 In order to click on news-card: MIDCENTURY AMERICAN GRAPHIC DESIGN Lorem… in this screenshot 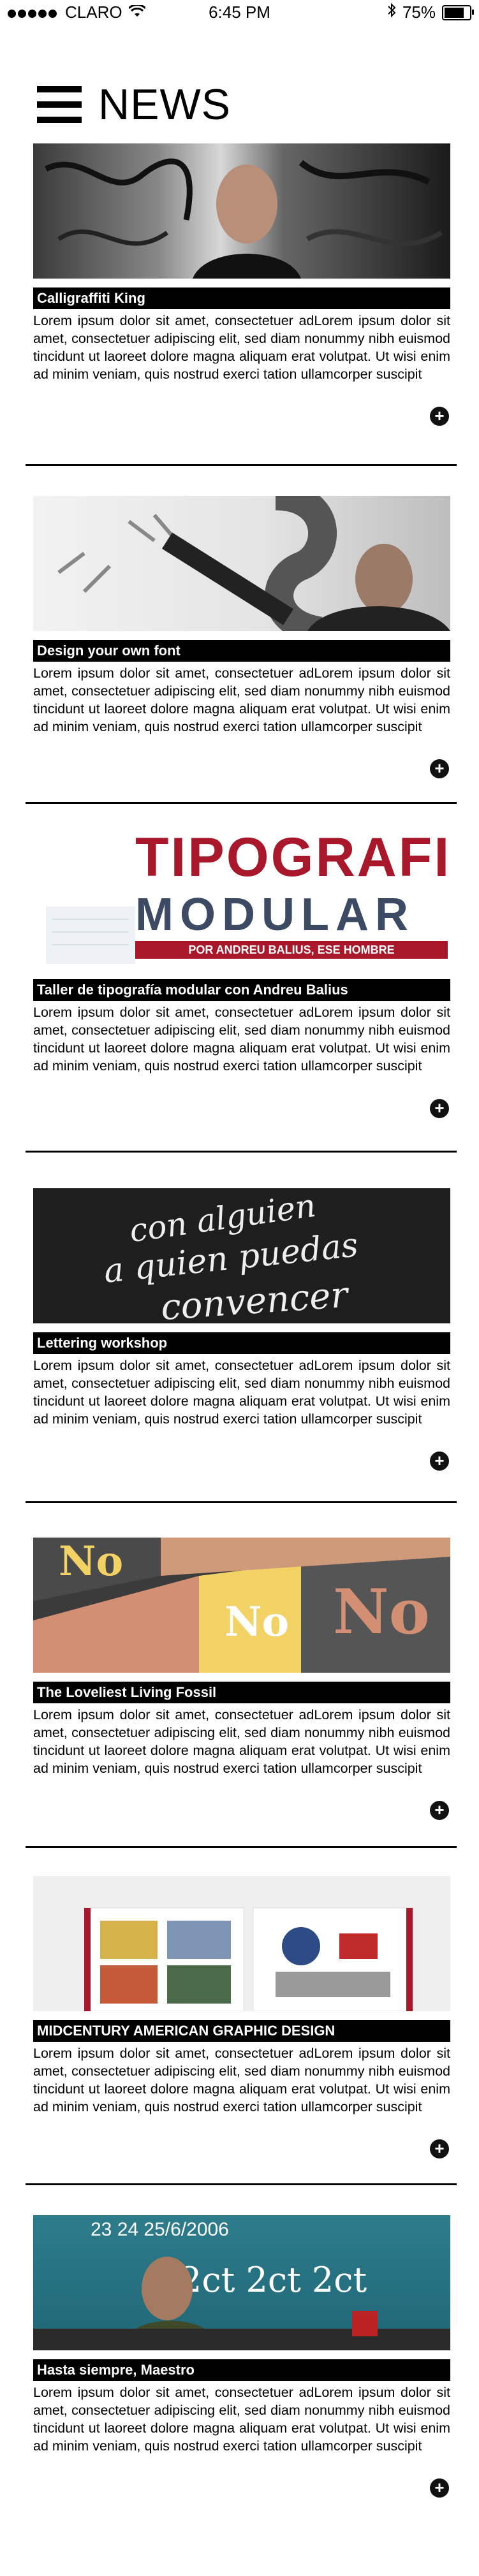, I will do `click(241, 2017)`.